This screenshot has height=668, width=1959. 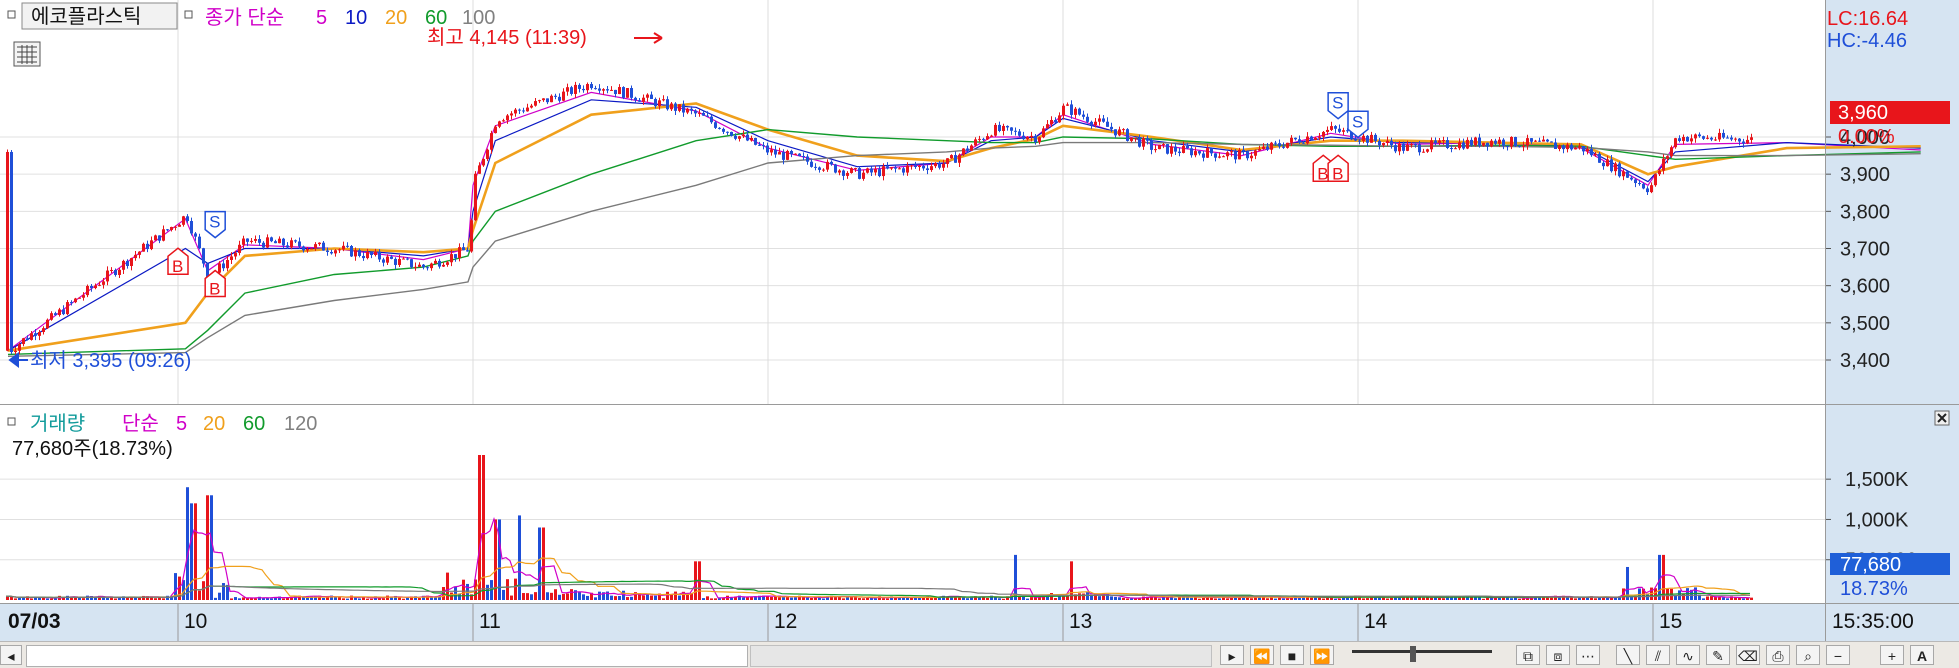 What do you see at coordinates (1838, 655) in the screenshot?
I see `zoom-out-icon: −` at bounding box center [1838, 655].